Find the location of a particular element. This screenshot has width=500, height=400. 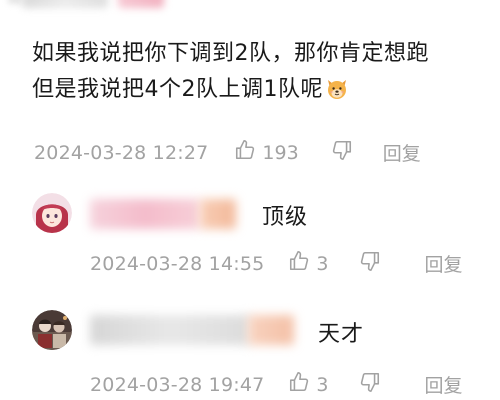

reply-body: 顶级 is located at coordinates (285, 217).